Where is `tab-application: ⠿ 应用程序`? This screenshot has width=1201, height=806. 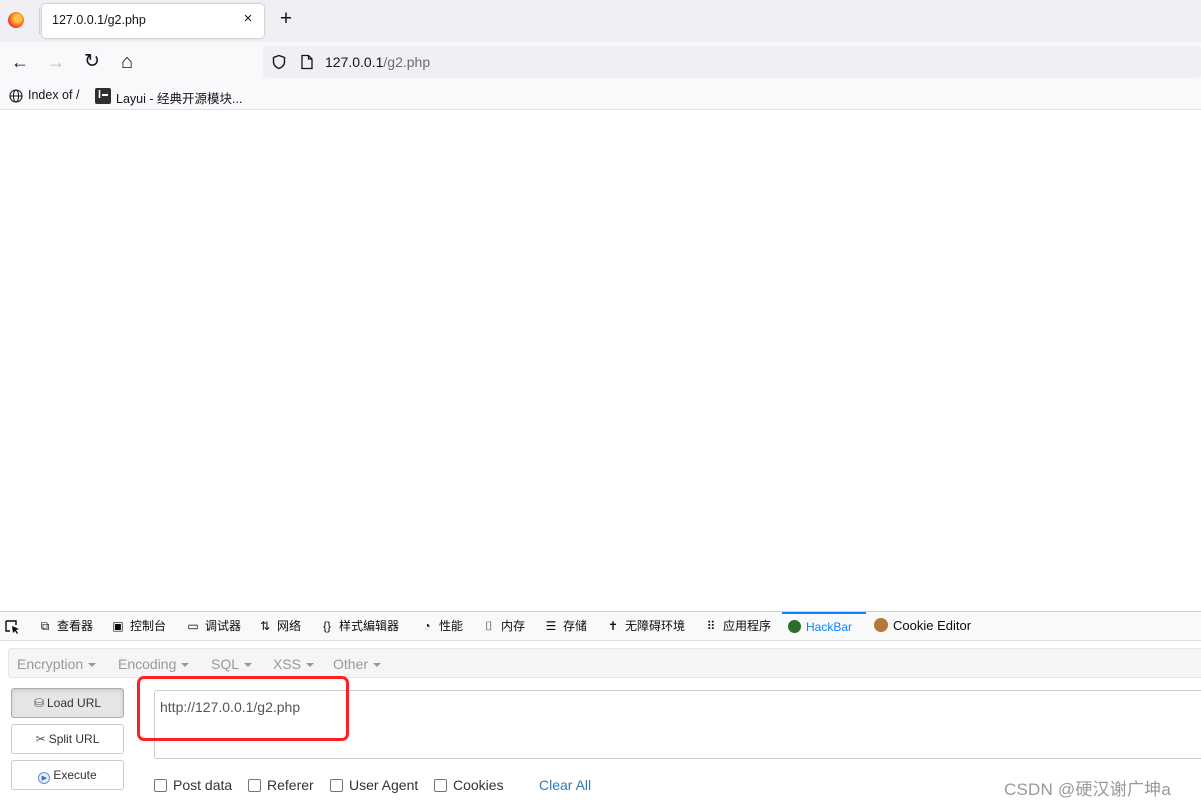 tab-application: ⠿ 应用程序 is located at coordinates (737, 626).